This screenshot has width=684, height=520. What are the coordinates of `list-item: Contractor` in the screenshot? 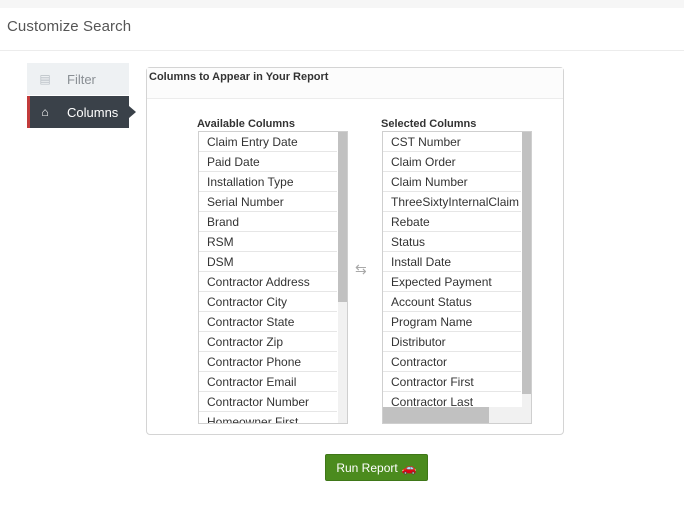 It's located at (452, 362).